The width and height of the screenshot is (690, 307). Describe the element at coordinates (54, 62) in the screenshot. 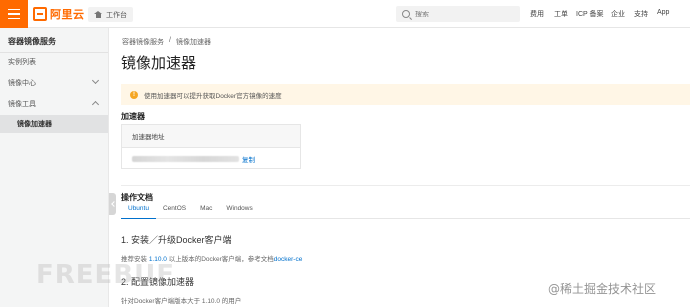

I see `sidebar-item-instances: 实例列表` at that location.